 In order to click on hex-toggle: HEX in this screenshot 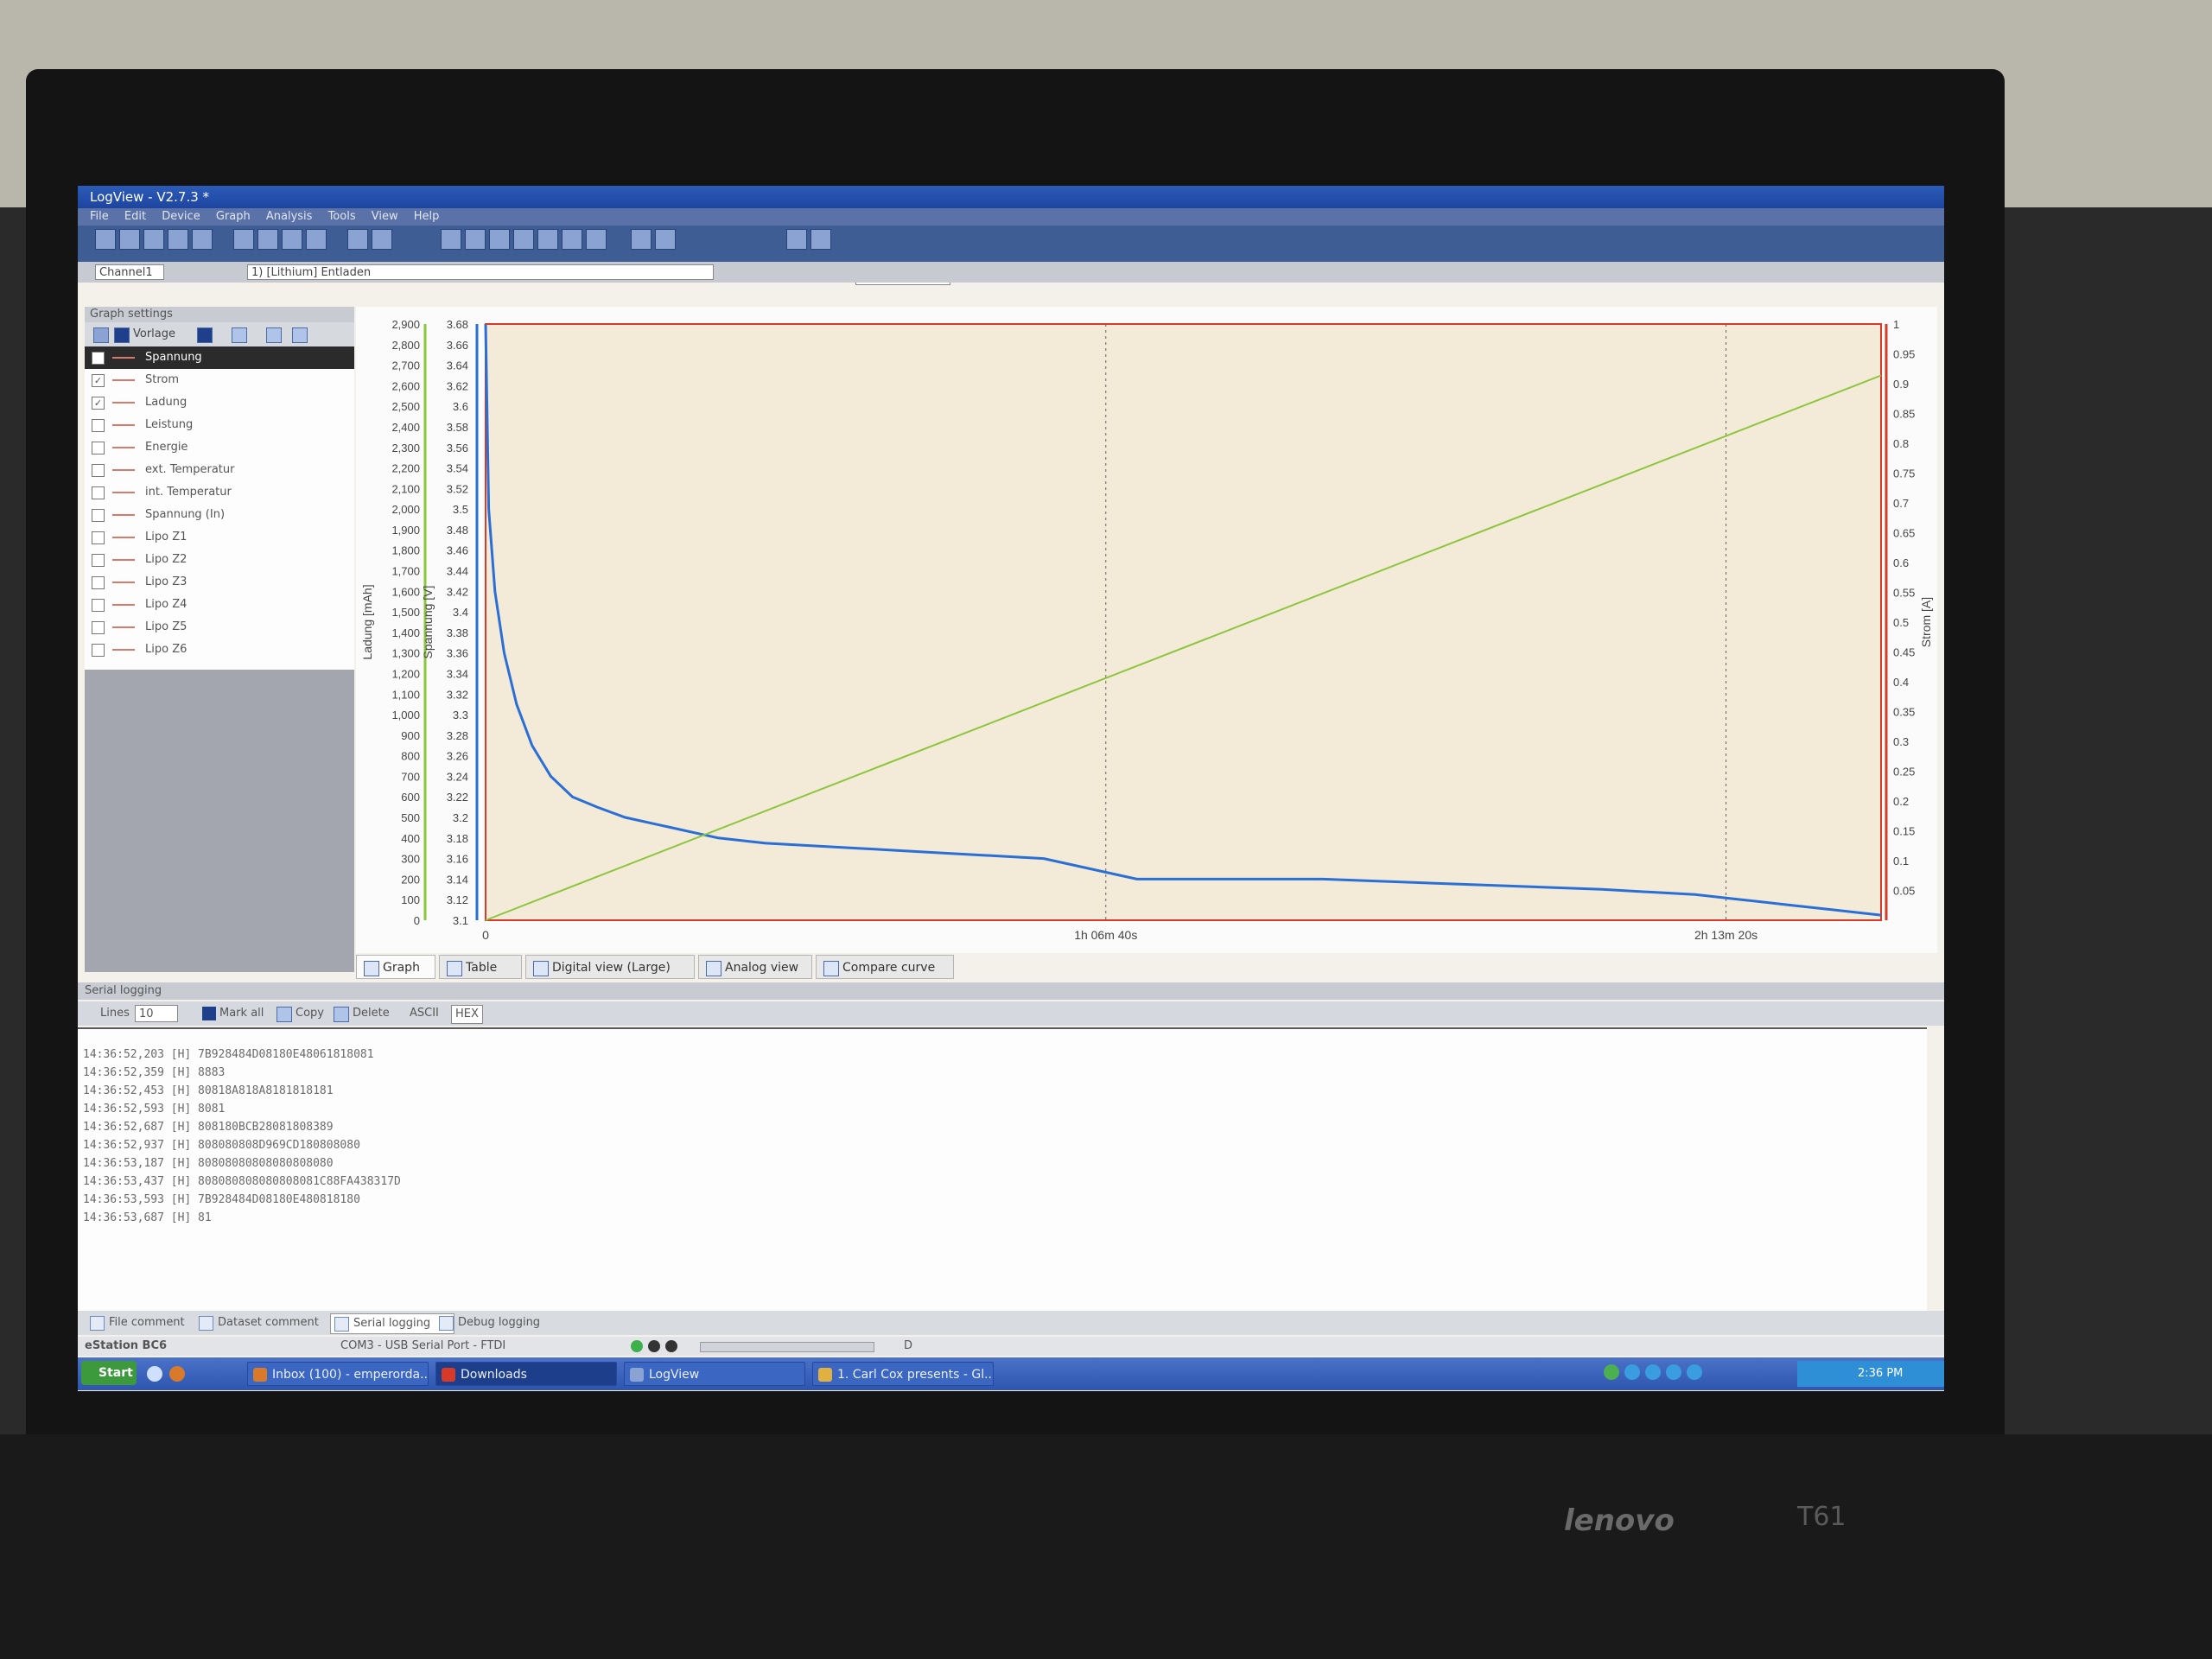, I will do `click(467, 1014)`.